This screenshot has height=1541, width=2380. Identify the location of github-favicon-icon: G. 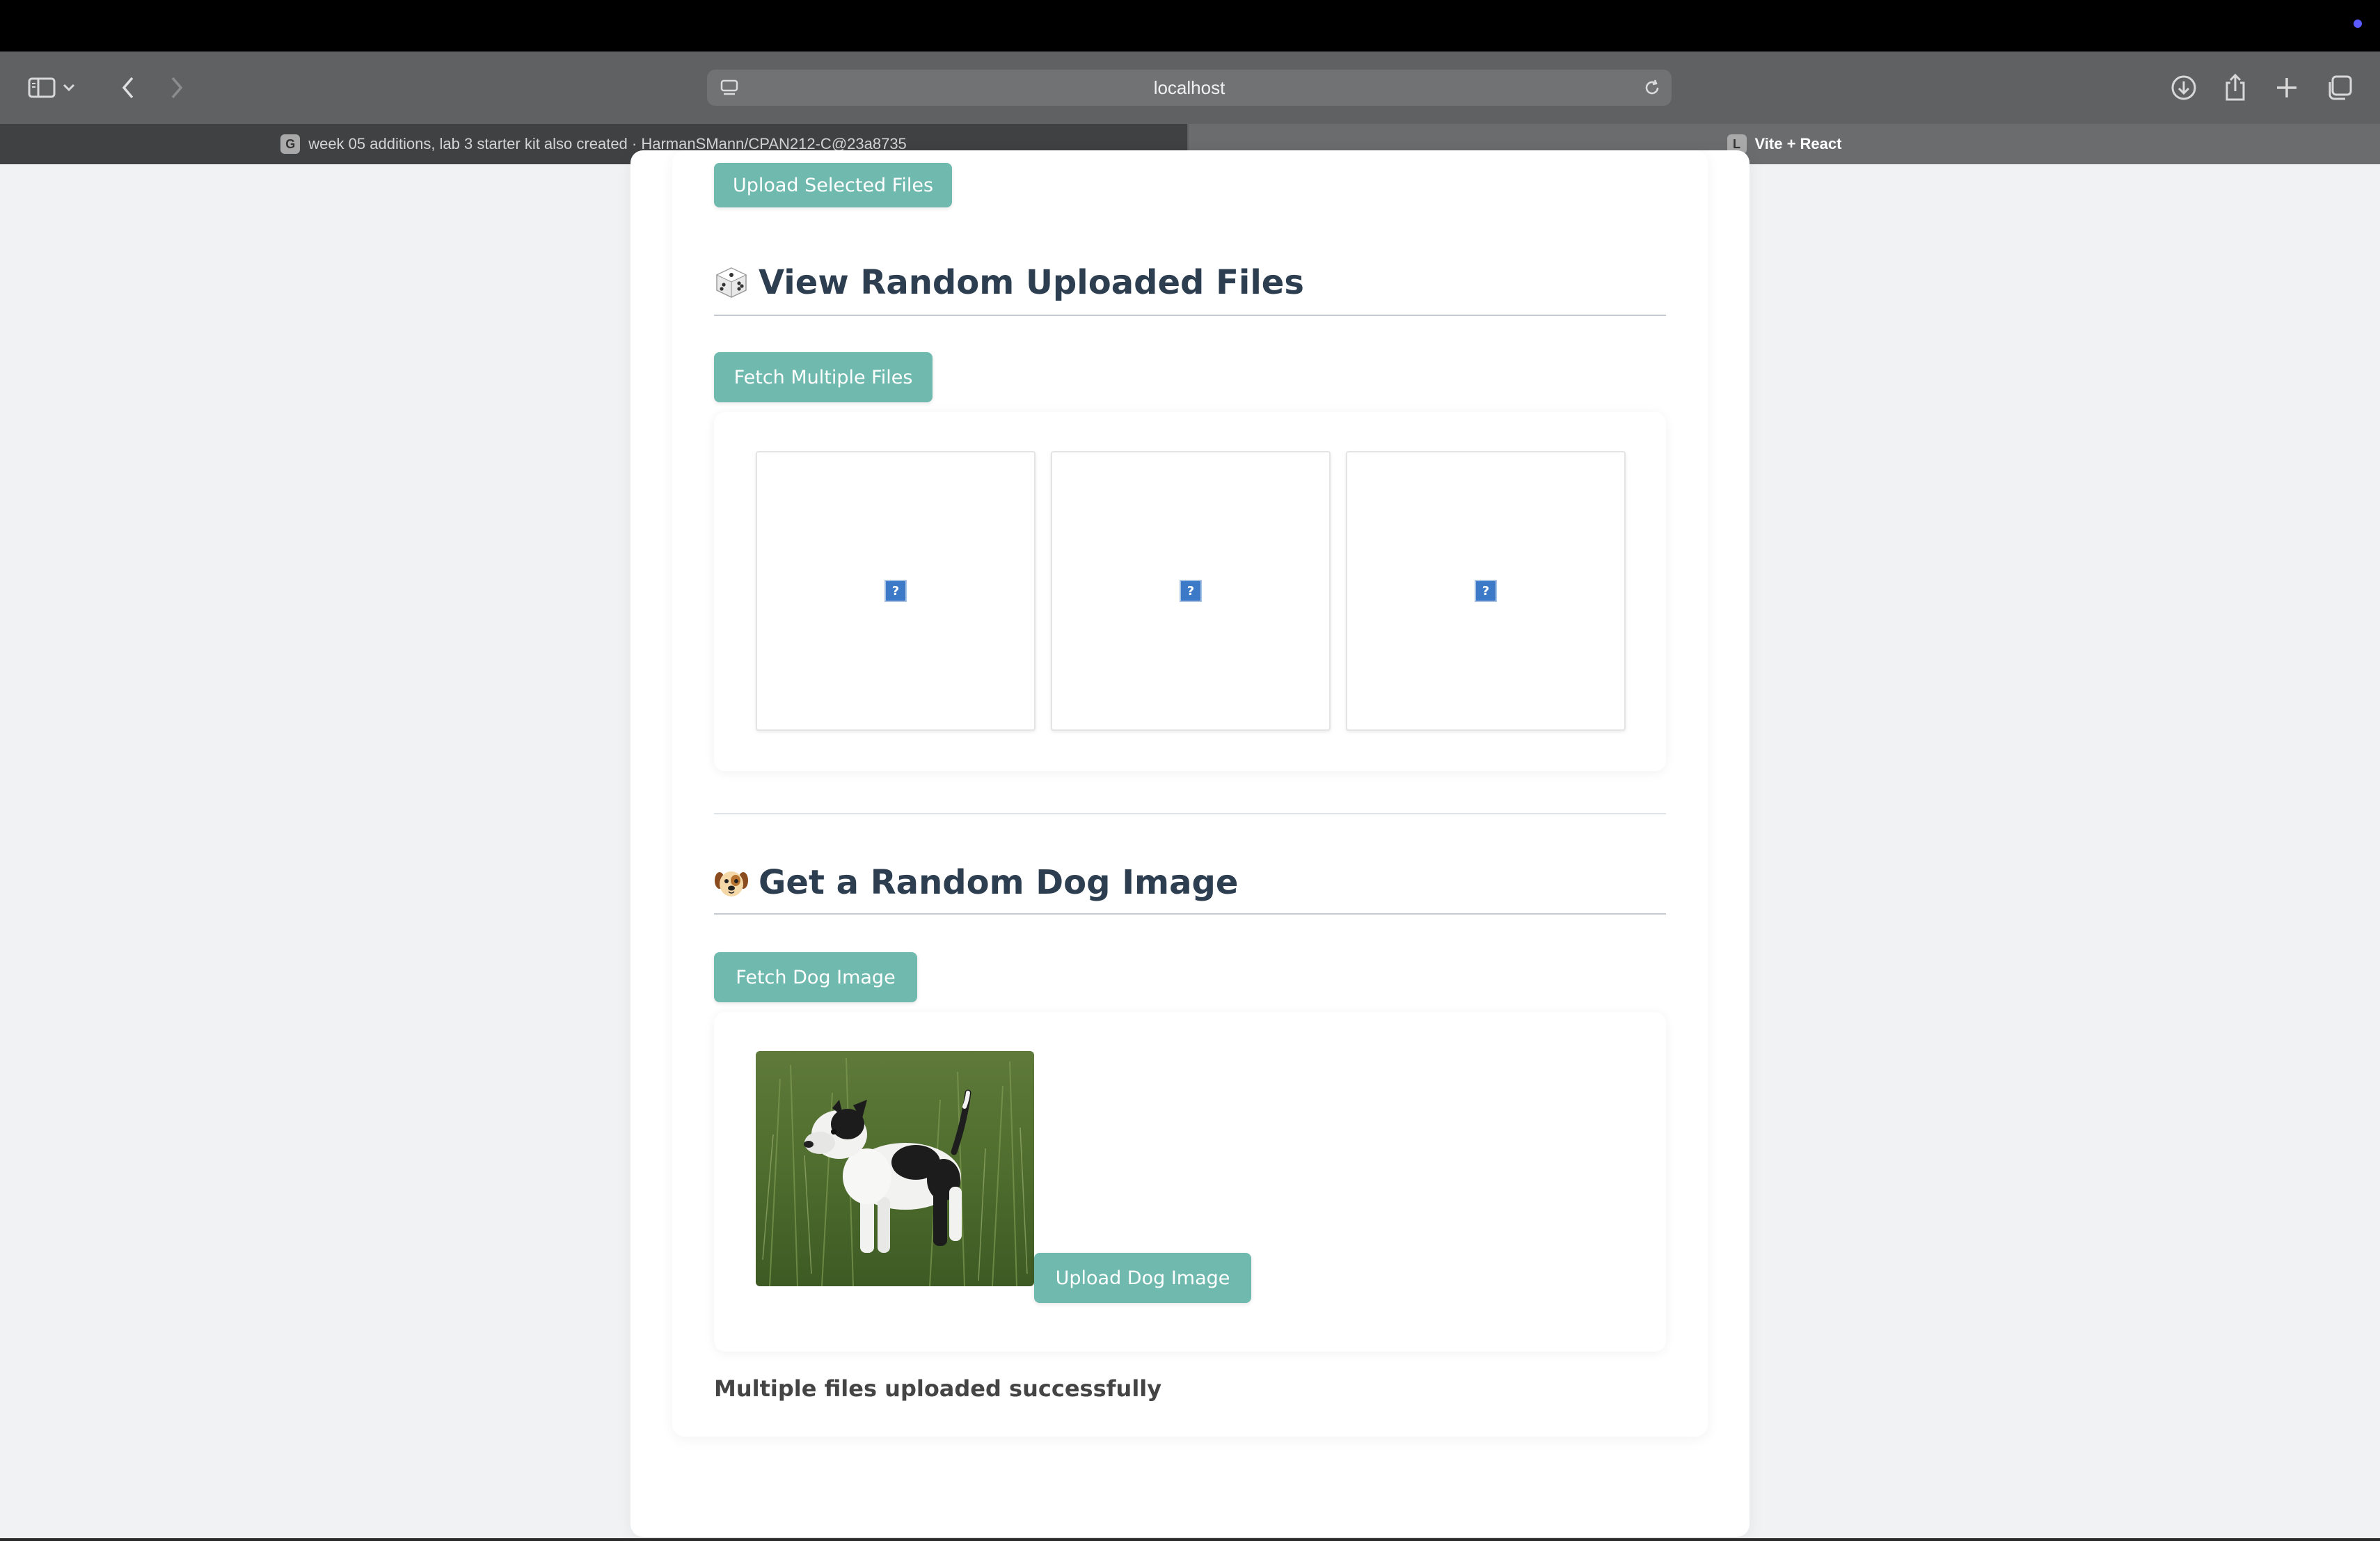
(290, 144).